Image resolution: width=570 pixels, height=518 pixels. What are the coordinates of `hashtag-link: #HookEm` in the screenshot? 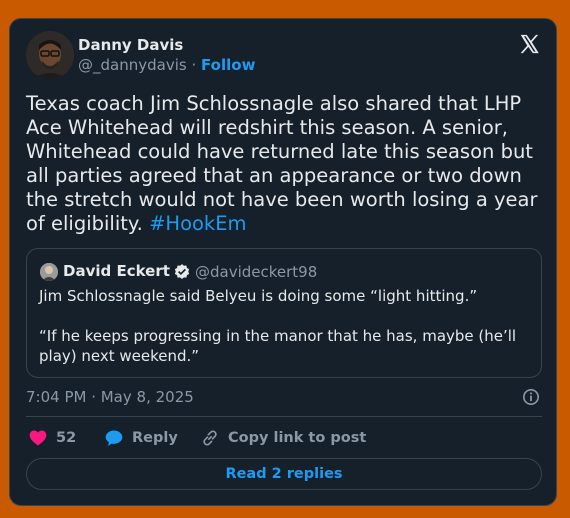 It's located at (197, 223).